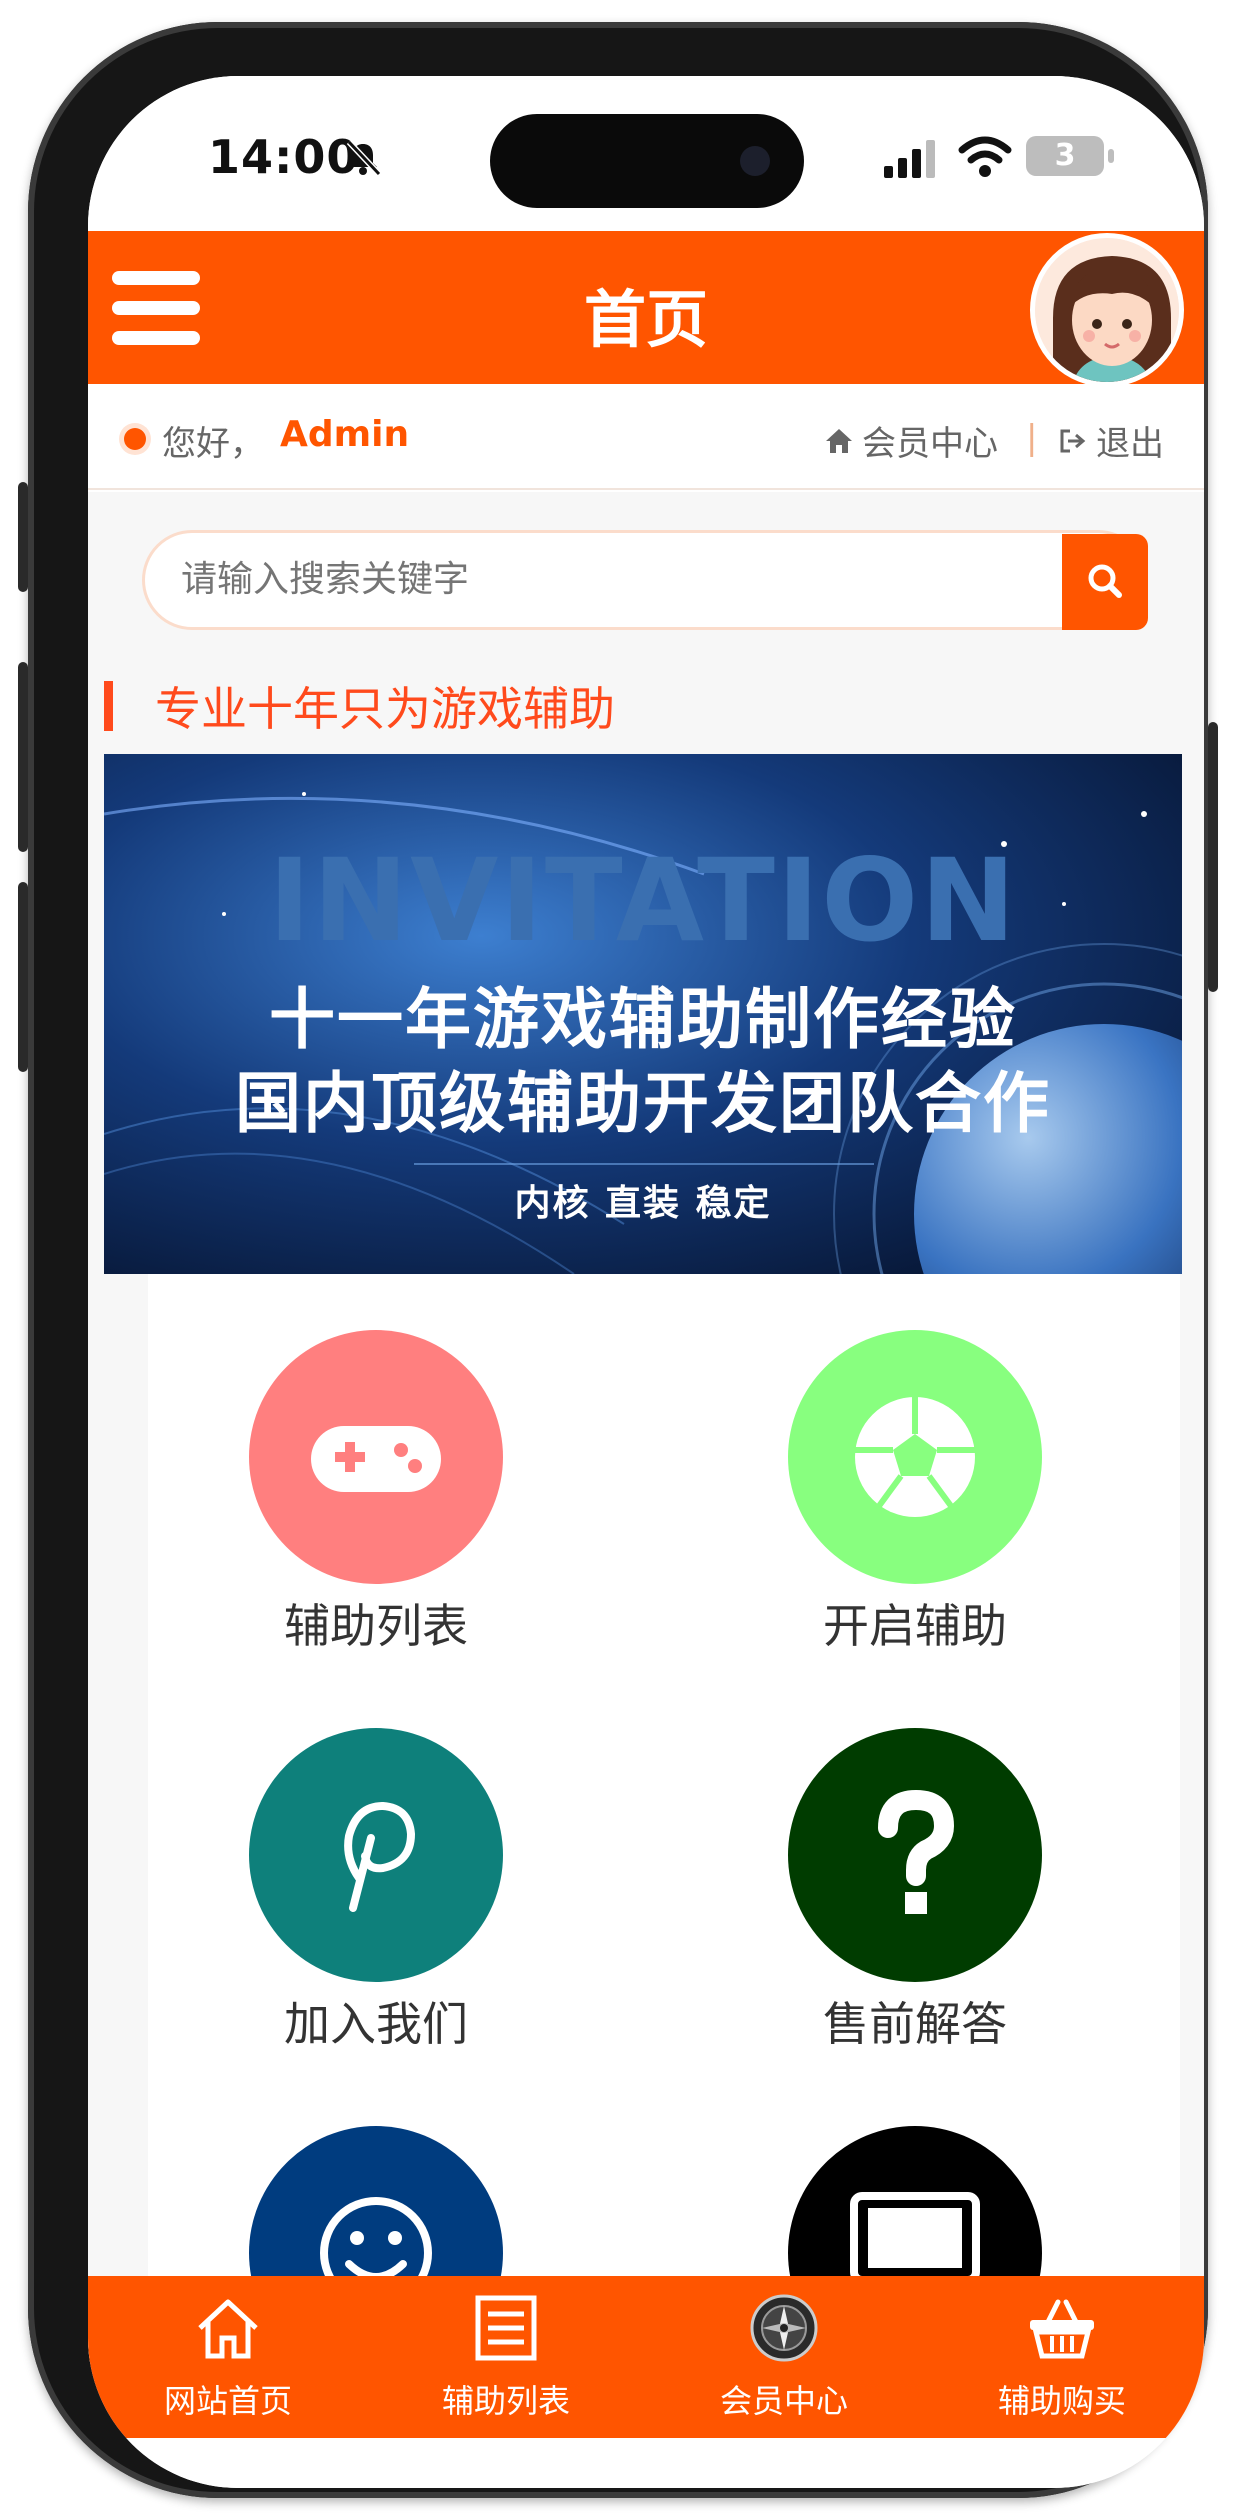 Image resolution: width=1236 pixels, height=2520 pixels. Describe the element at coordinates (611, 579) in the screenshot. I see `search-input` at that location.